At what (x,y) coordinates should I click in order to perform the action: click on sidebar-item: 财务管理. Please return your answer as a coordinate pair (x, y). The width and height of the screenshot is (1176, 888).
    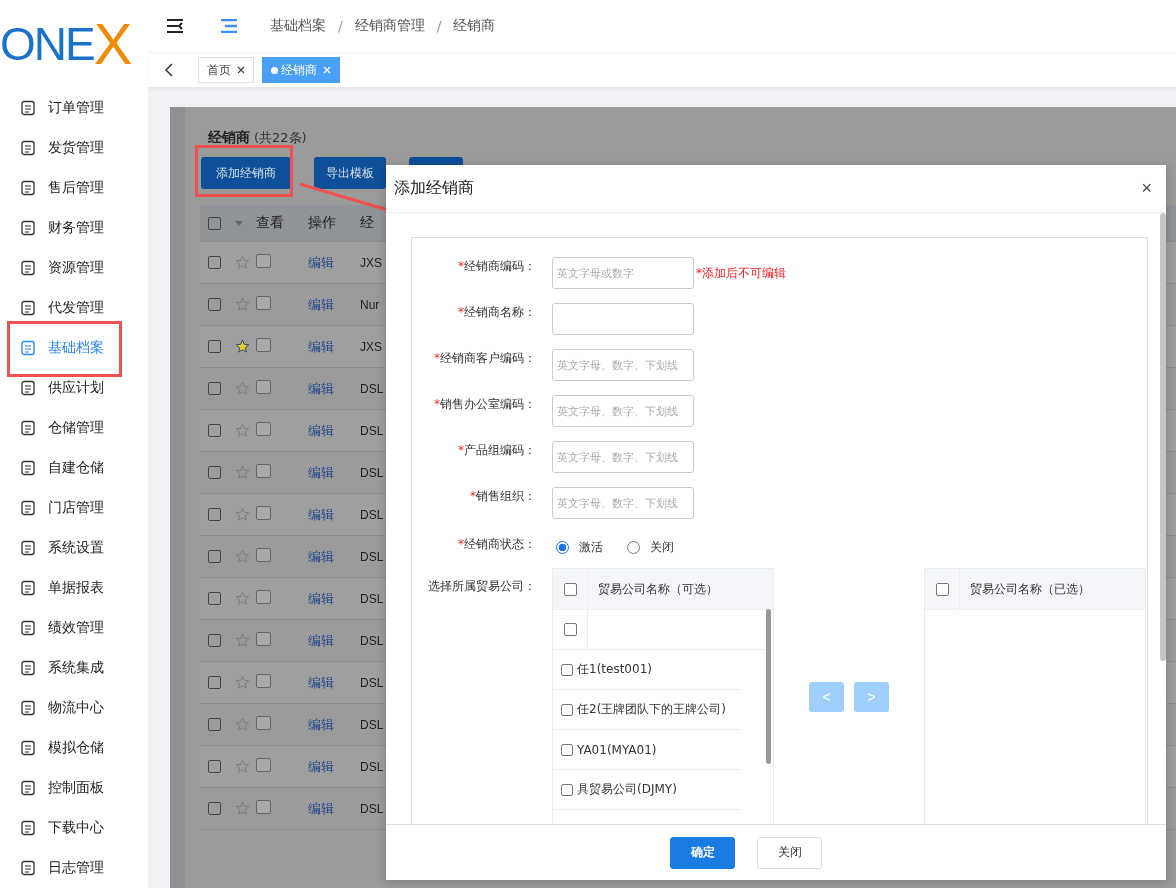
    Looking at the image, I should click on (74, 228).